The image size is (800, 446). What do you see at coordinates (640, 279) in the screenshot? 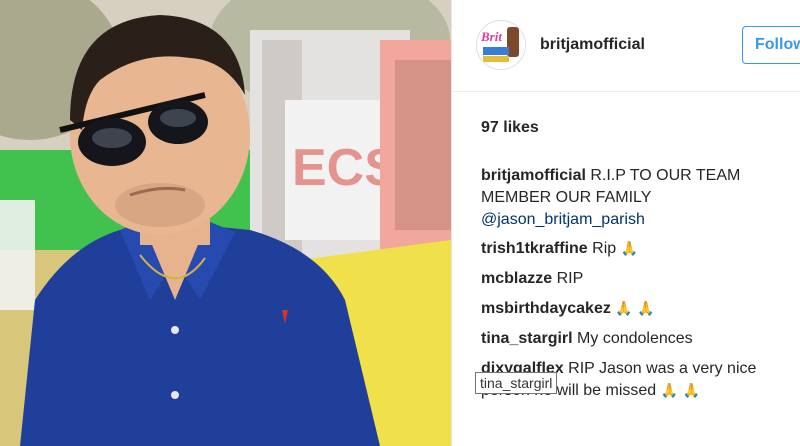
I see `comment-item: mcblazze RIP` at bounding box center [640, 279].